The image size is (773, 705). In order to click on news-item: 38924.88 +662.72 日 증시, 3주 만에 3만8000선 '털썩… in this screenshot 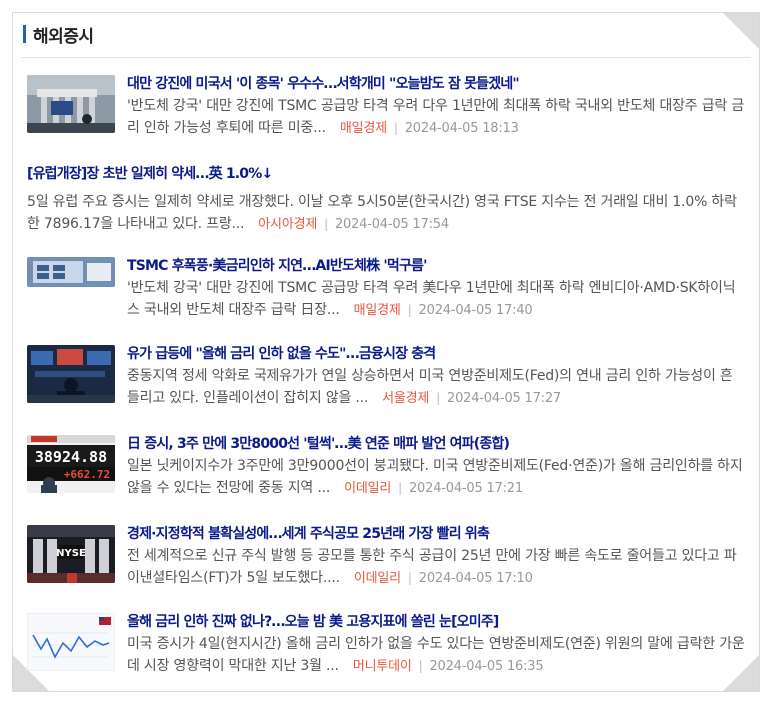, I will do `click(386, 467)`.